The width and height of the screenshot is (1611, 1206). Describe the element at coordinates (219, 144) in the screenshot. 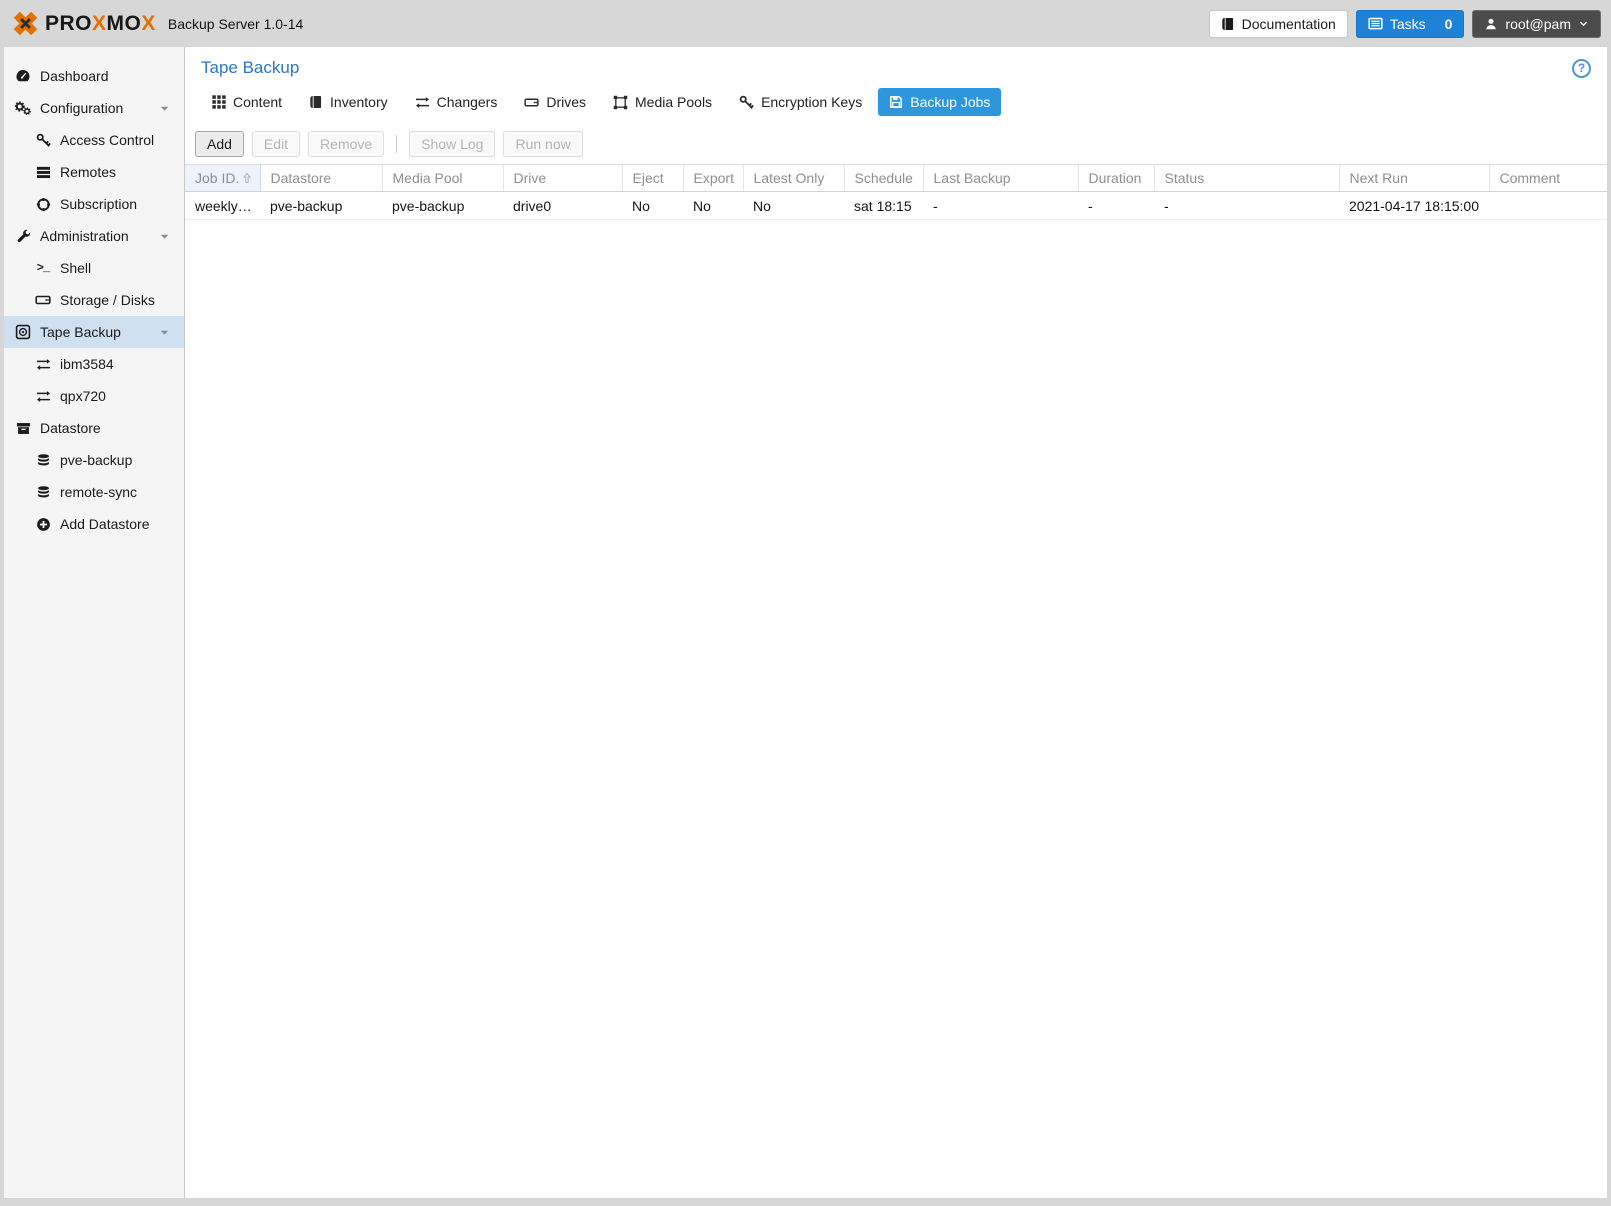

I see `add-button: Add` at that location.